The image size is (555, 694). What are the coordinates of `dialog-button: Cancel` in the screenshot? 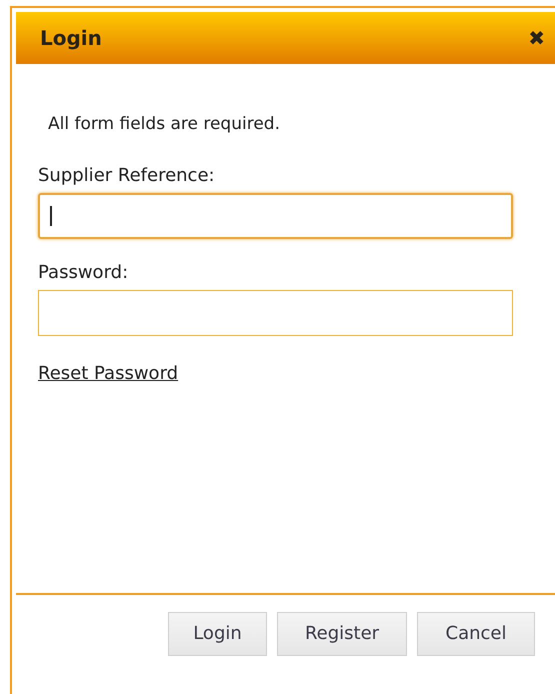 It's located at (476, 634).